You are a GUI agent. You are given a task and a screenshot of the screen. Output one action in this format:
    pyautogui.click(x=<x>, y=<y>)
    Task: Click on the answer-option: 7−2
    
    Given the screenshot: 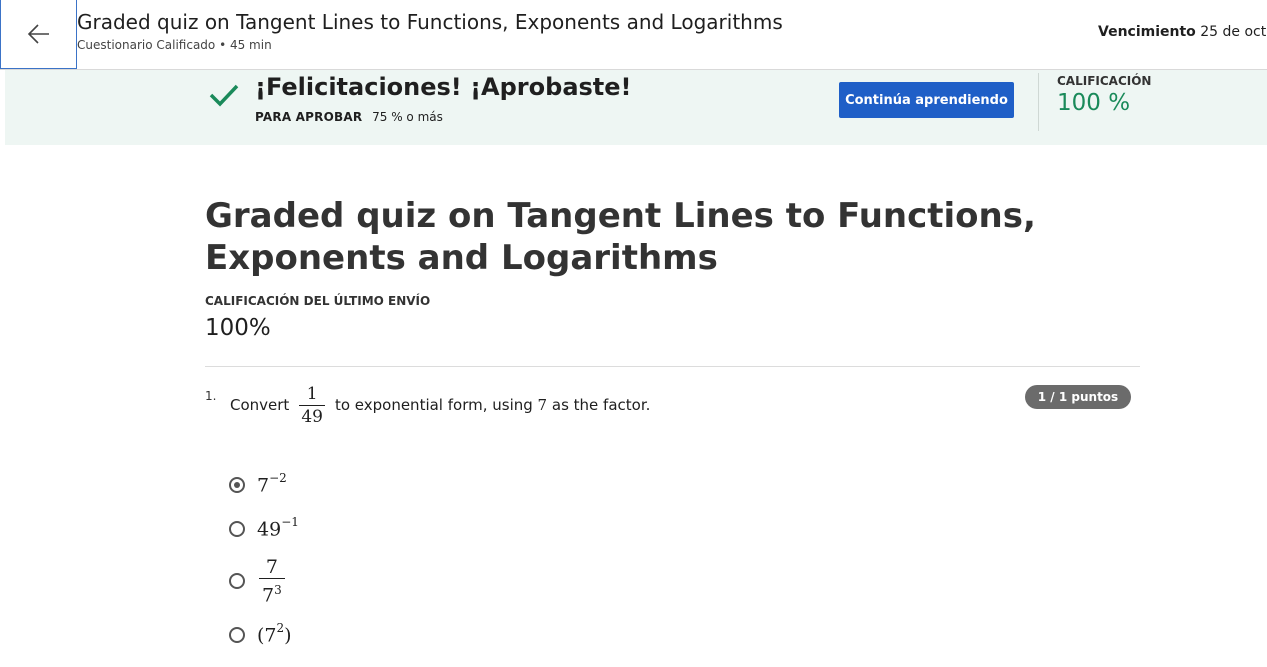 What is the action you would take?
    pyautogui.click(x=258, y=484)
    